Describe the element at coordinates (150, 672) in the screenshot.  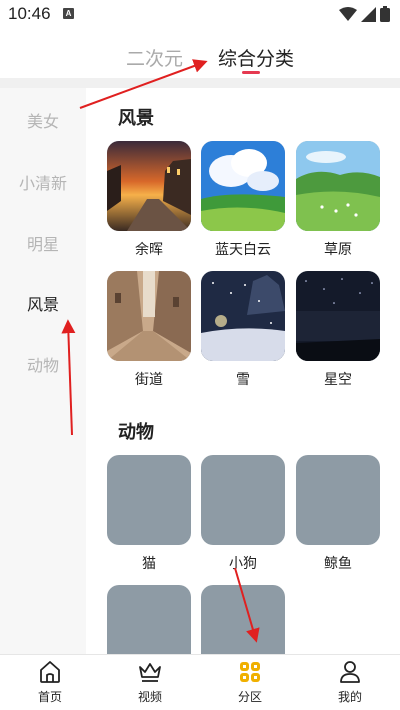
I see `crown-icon` at that location.